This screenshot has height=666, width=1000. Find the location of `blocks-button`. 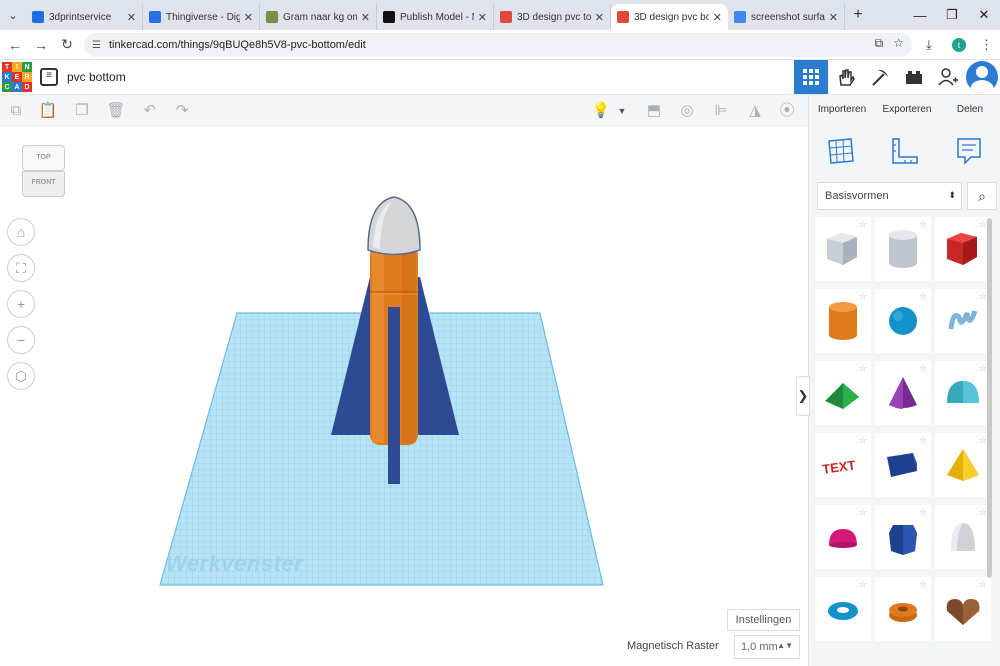

blocks-button is located at coordinates (846, 77).